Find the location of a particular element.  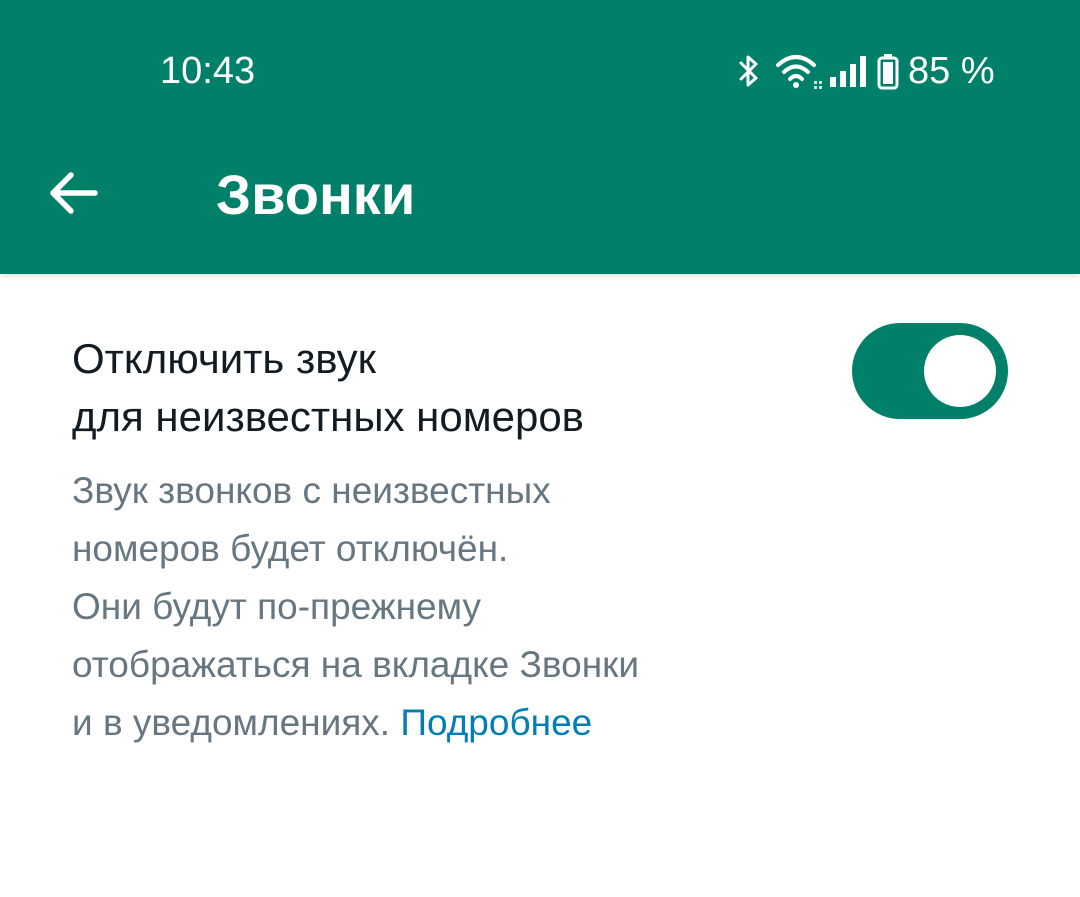

status-icons: 85 % is located at coordinates (864, 71).